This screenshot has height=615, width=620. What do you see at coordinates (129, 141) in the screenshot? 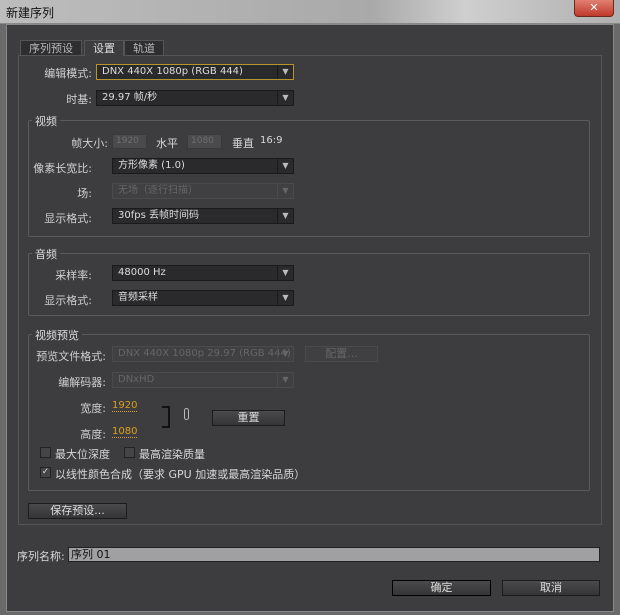
I see `frame-width-input: 1920` at bounding box center [129, 141].